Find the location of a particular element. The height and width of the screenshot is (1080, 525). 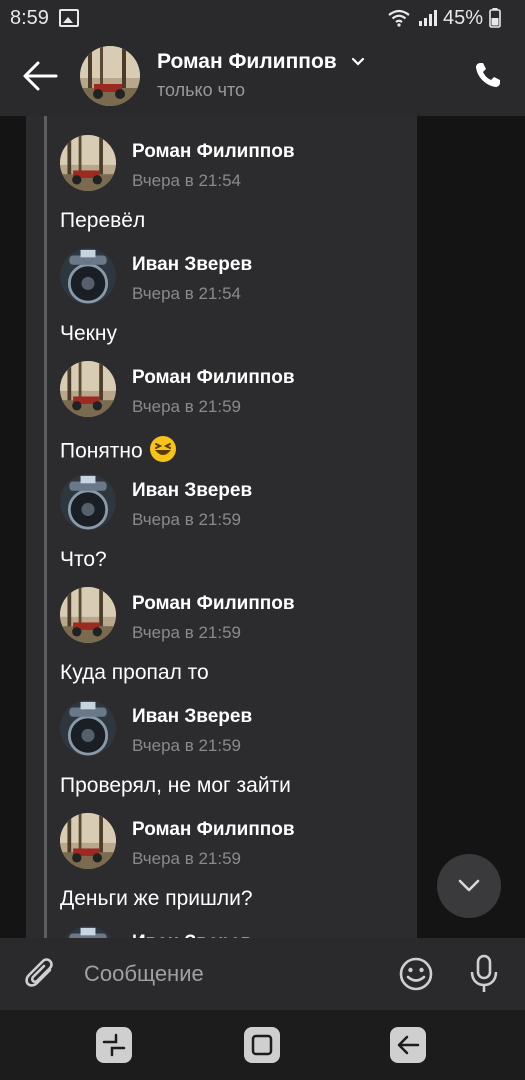

paperclip-icon is located at coordinates (41, 974).